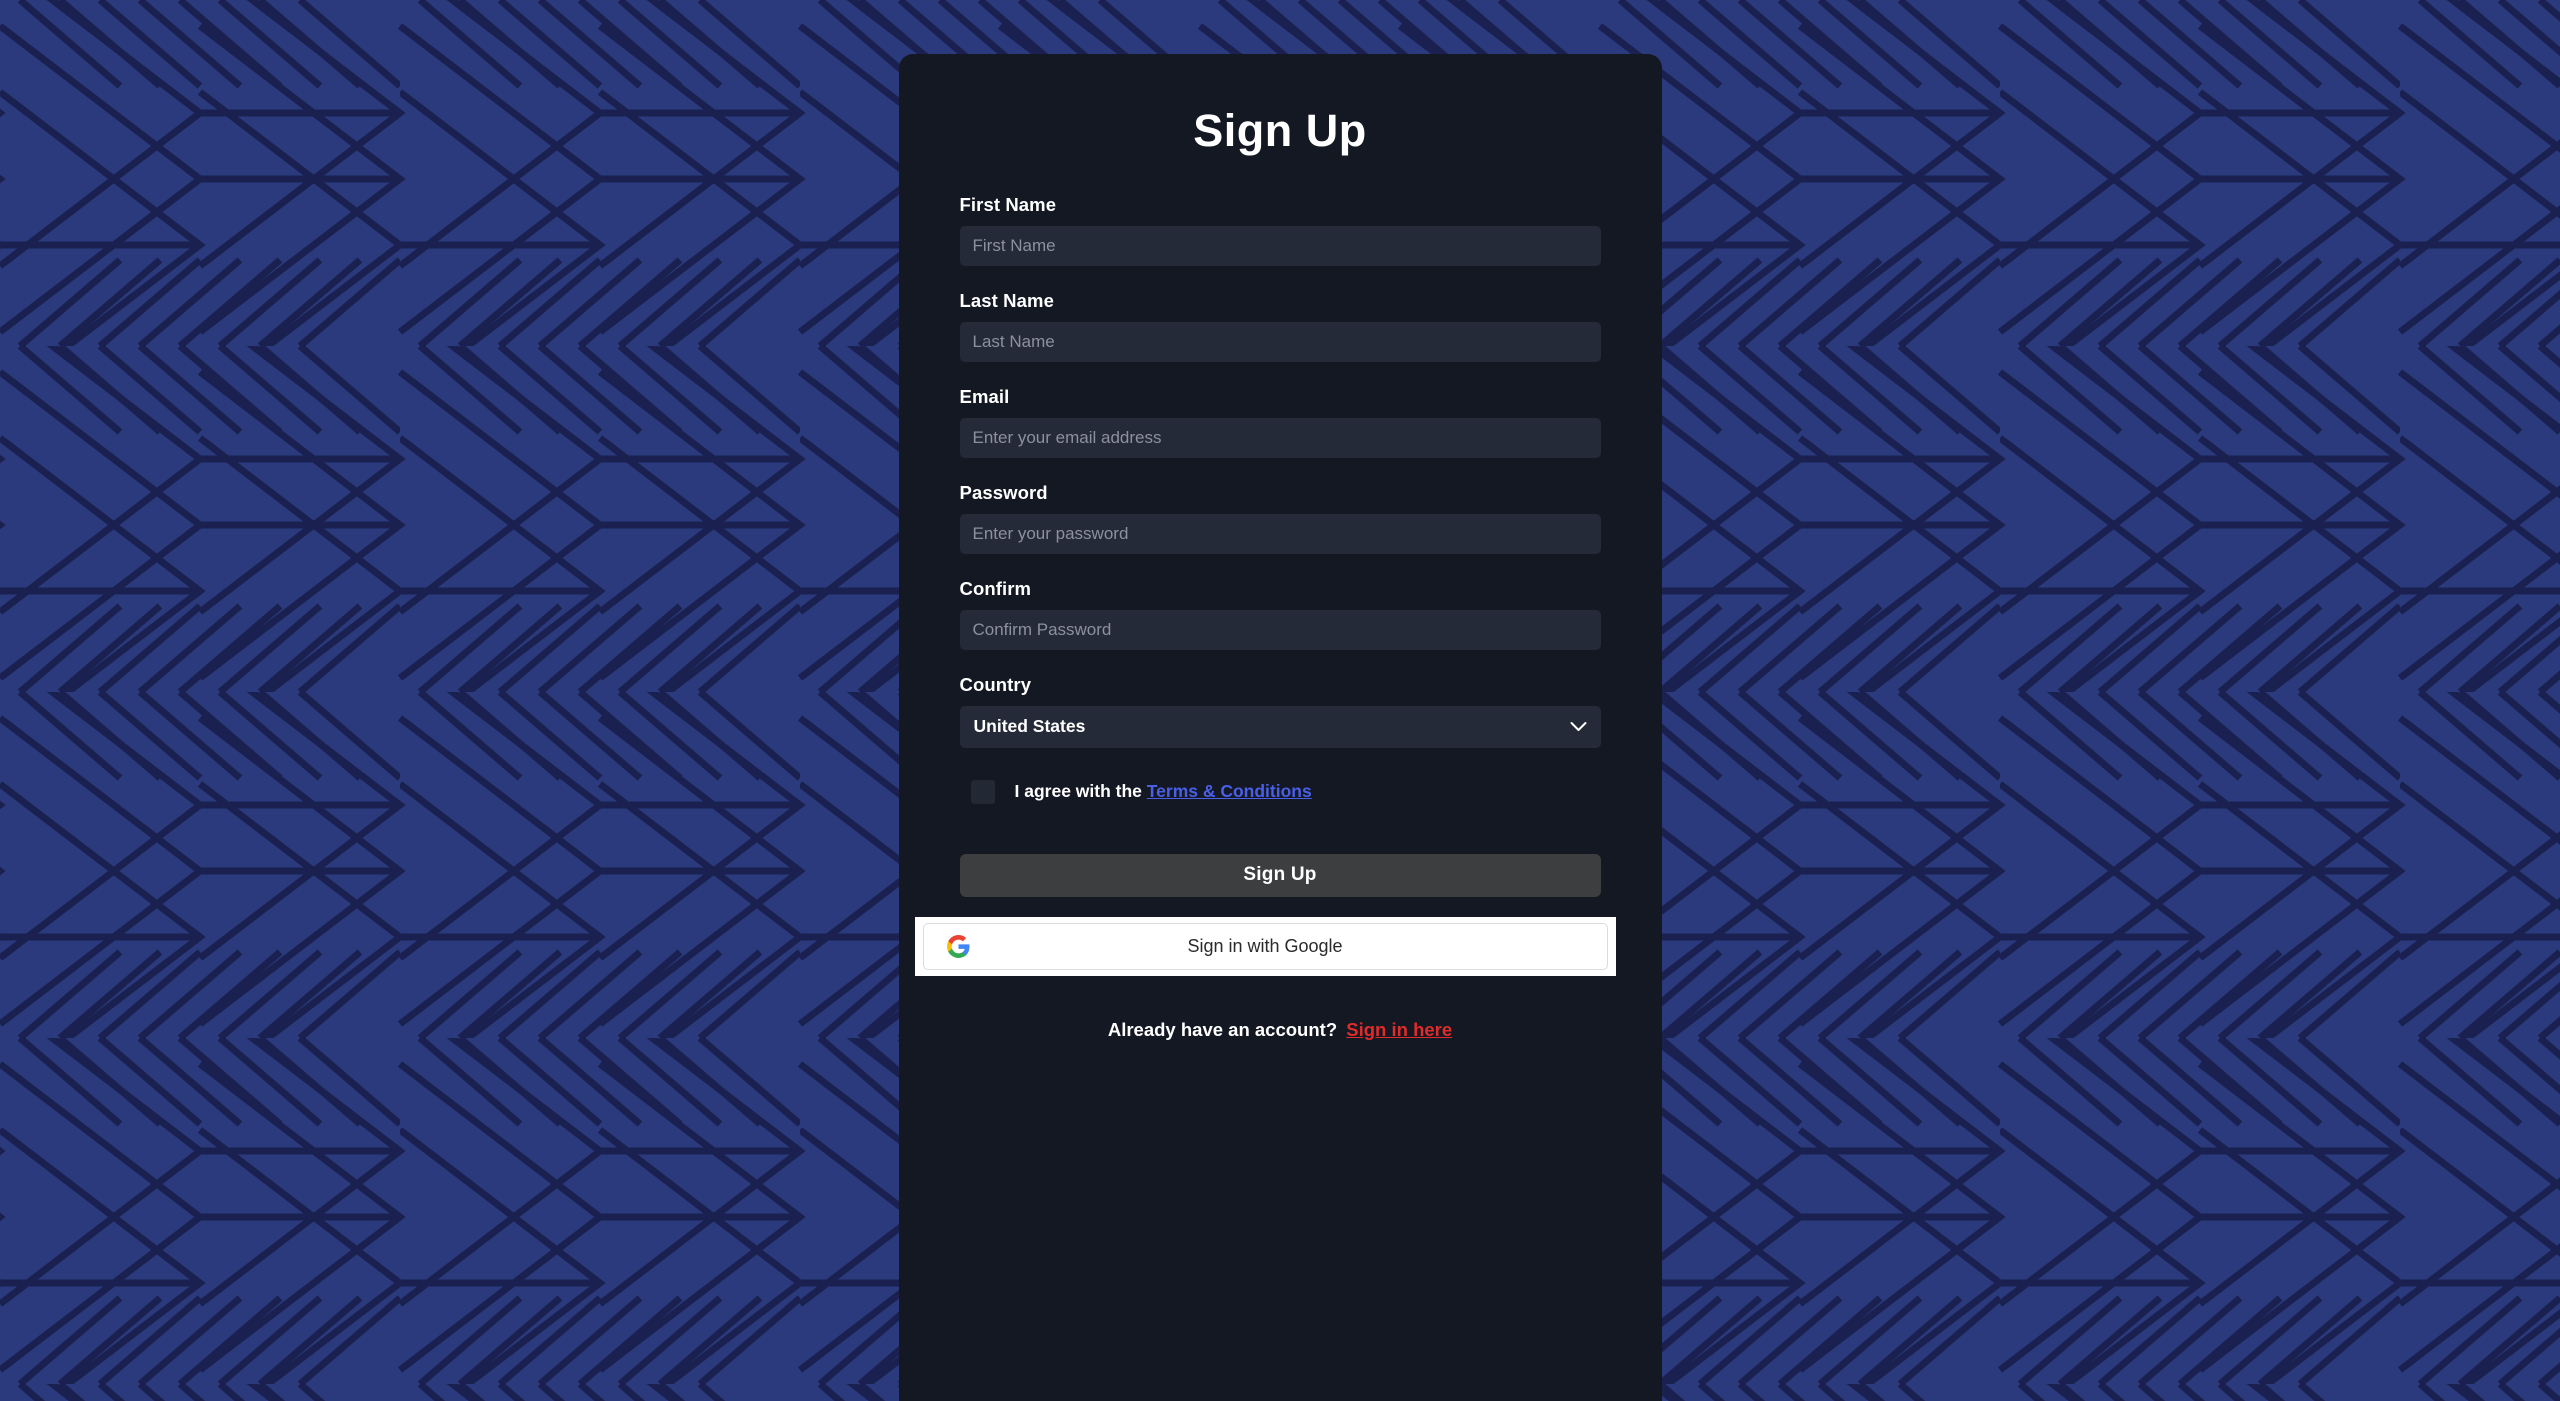 The image size is (2560, 1401). I want to click on country-select: United States, so click(1280, 726).